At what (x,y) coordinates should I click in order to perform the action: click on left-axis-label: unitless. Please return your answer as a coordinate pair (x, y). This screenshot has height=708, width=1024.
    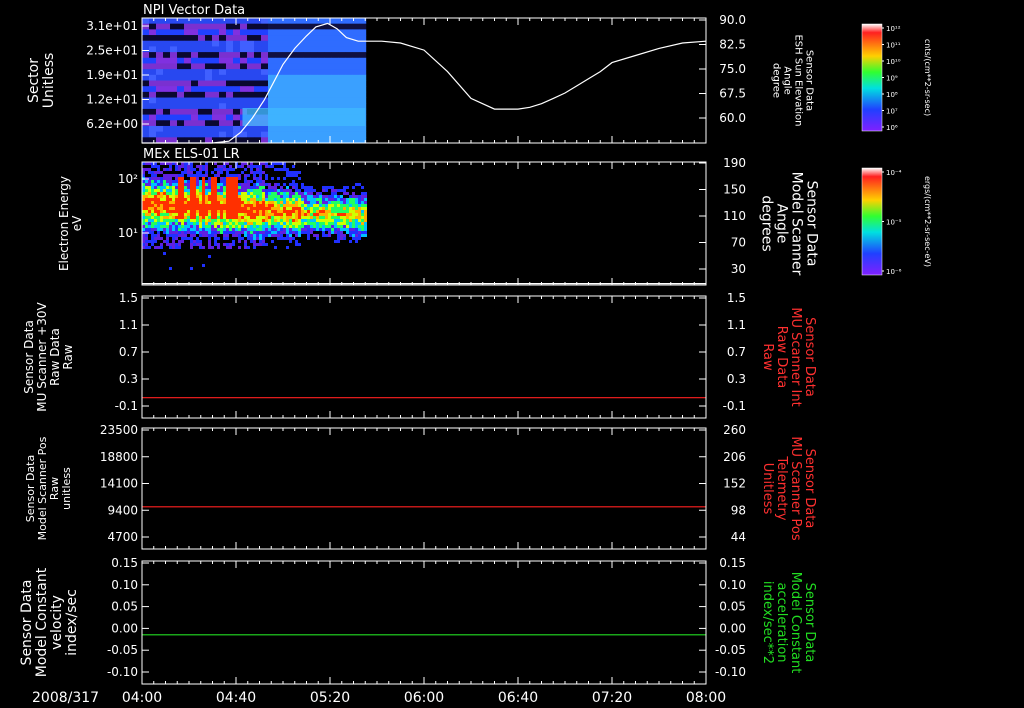
    Looking at the image, I should click on (66, 488).